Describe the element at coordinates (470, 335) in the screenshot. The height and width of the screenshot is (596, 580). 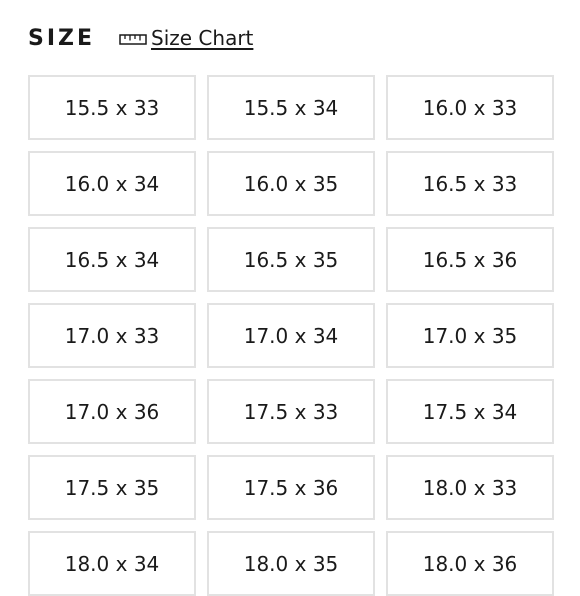
I see `size-option: 17.0 x 35` at that location.